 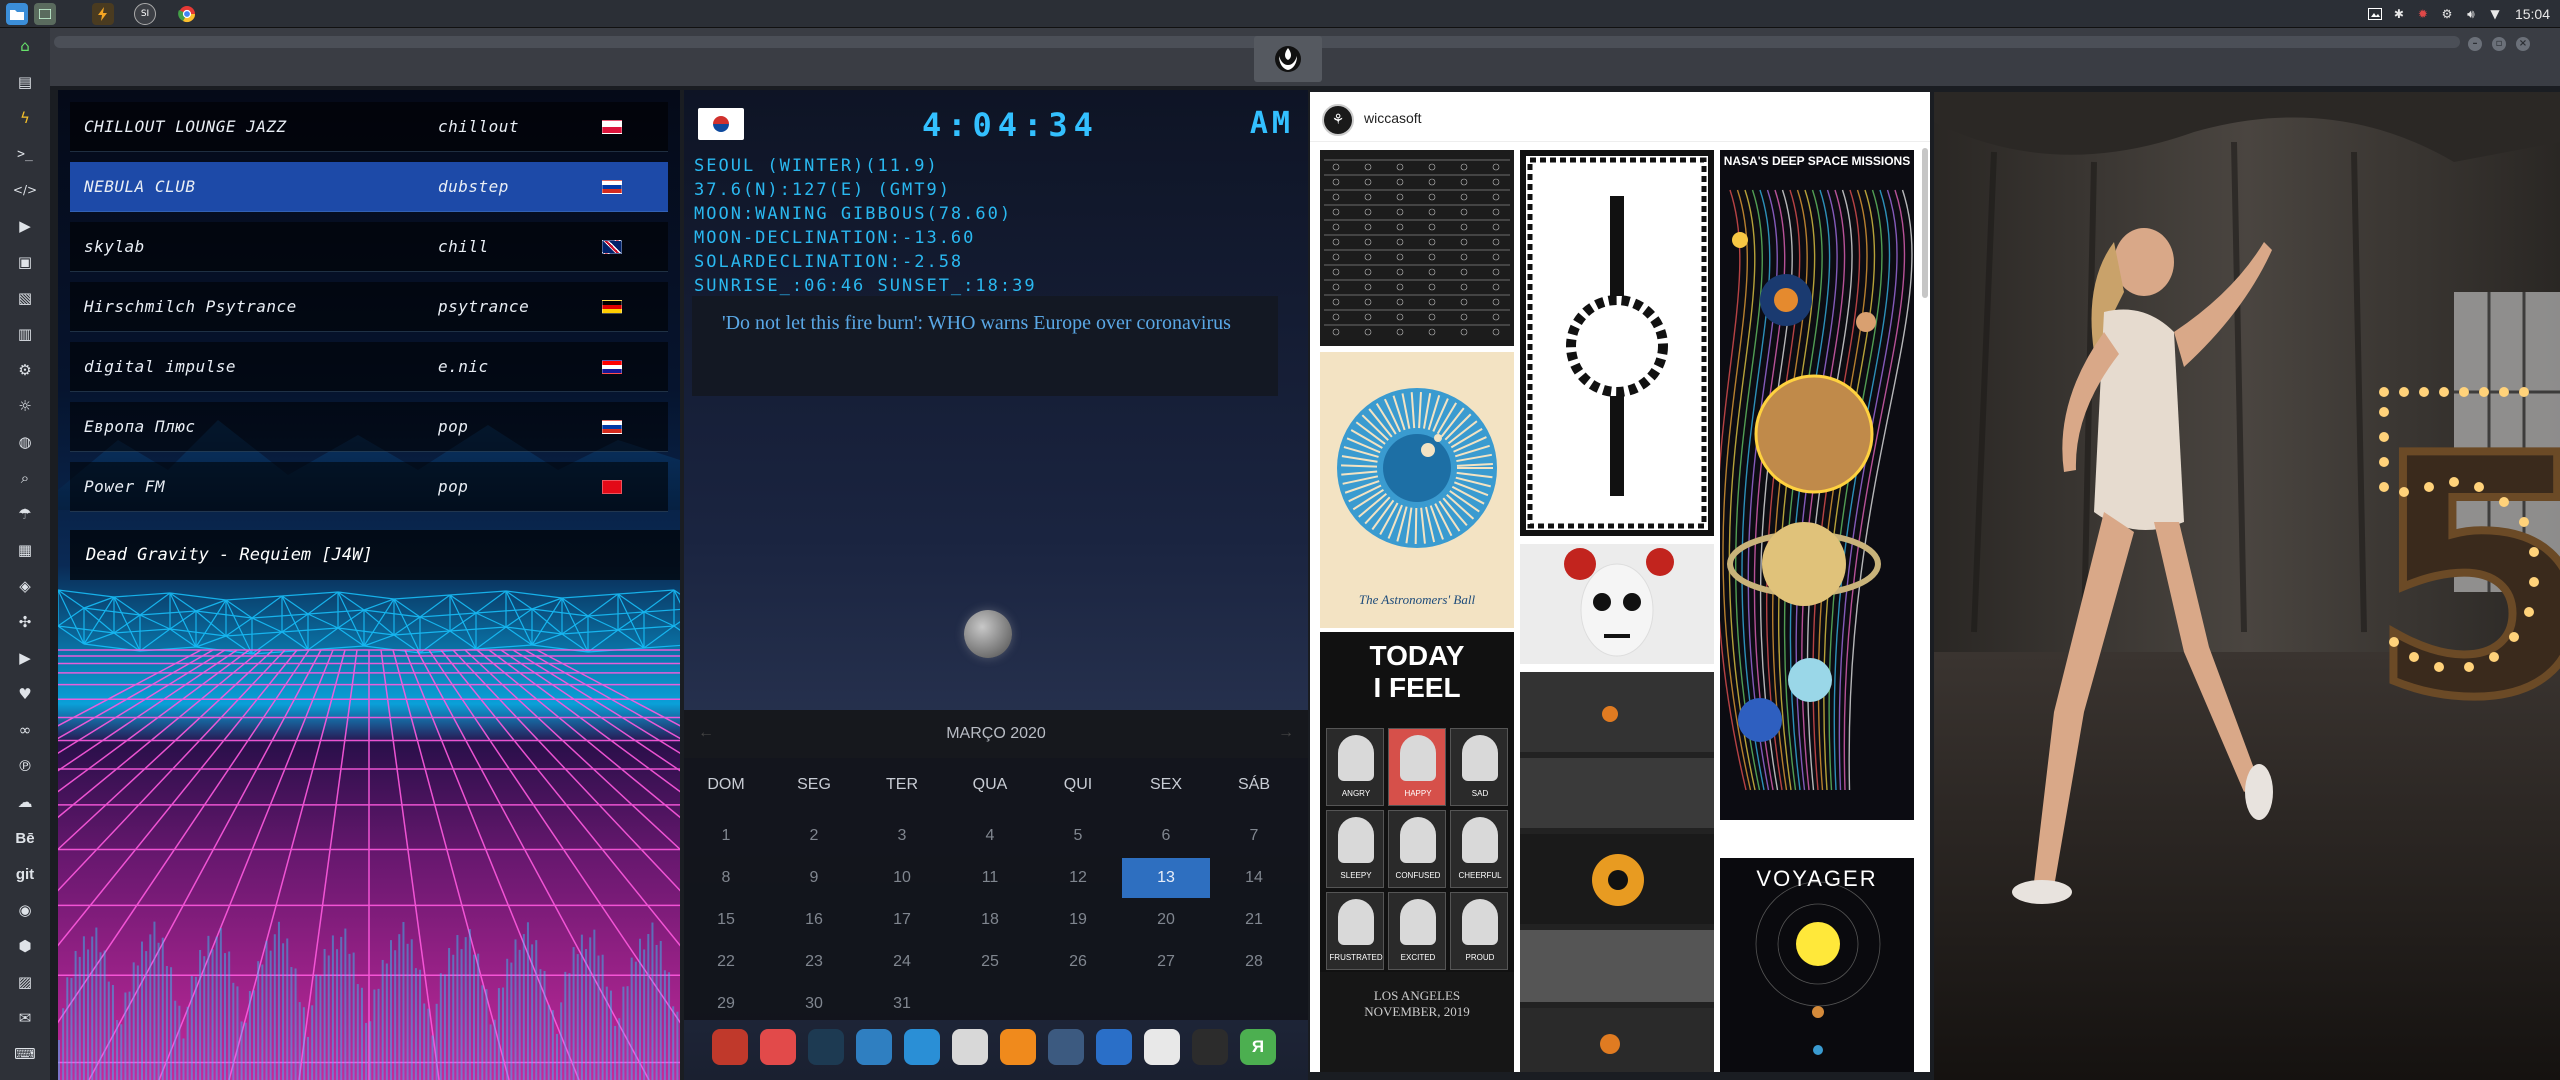 I want to click on calendar-day: 22, so click(x=726, y=962).